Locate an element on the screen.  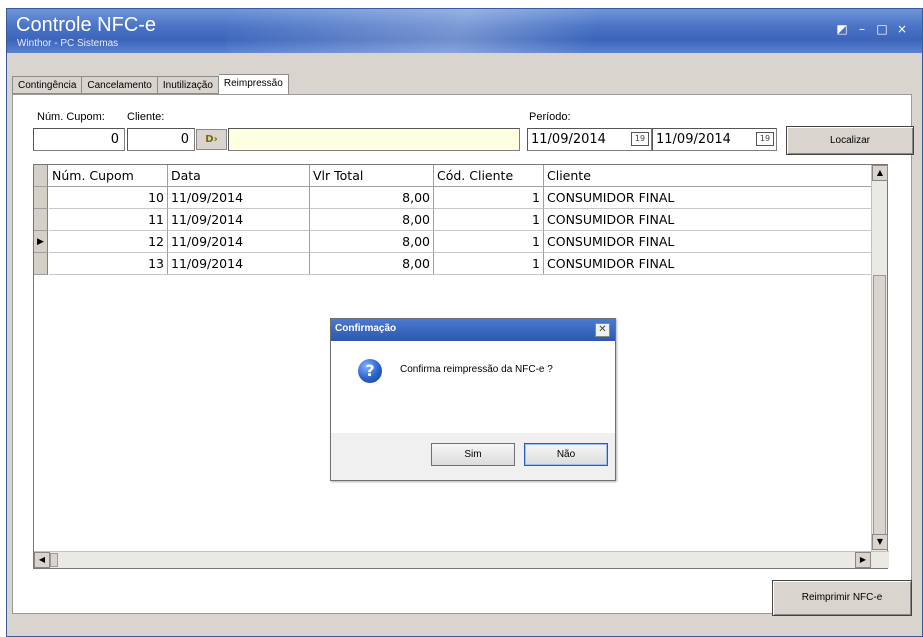
vertical-scrollbar: ▲ ▼ is located at coordinates (879, 358).